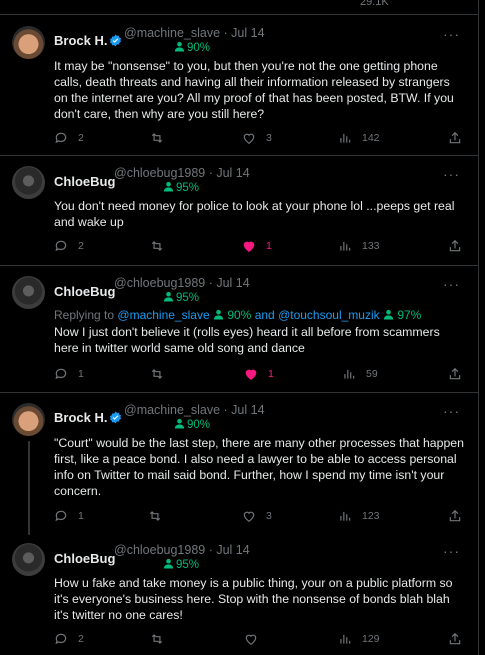 The width and height of the screenshot is (485, 655). I want to click on tweet-actions: 1 3 123, so click(260, 518).